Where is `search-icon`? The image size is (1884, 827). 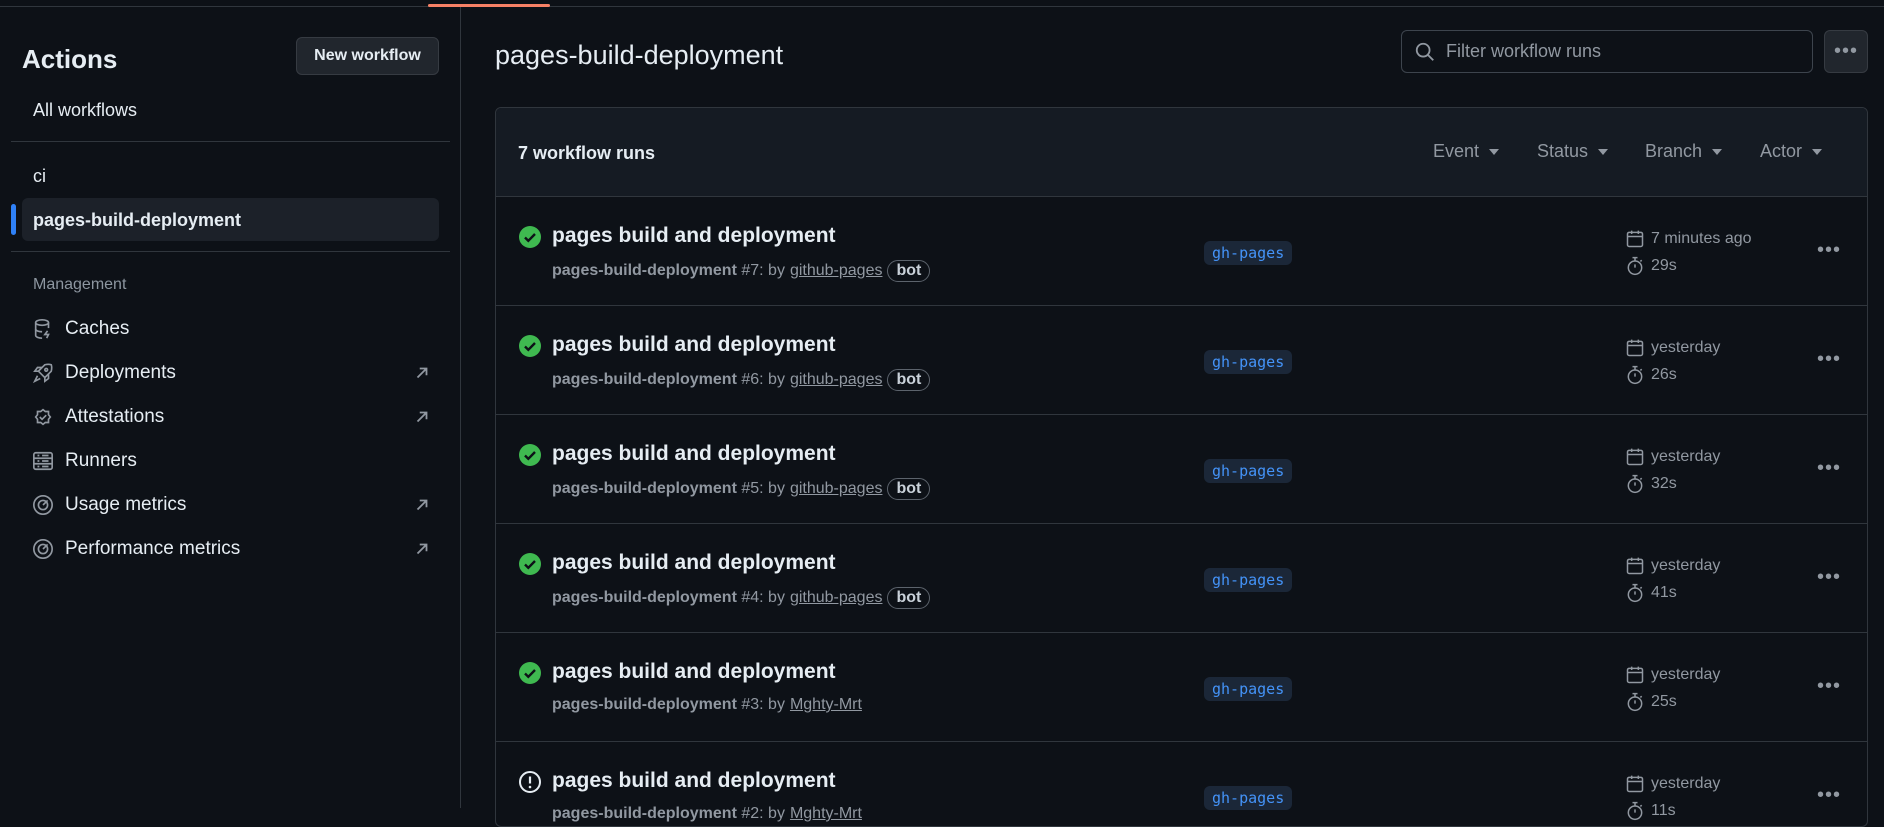
search-icon is located at coordinates (1424, 51).